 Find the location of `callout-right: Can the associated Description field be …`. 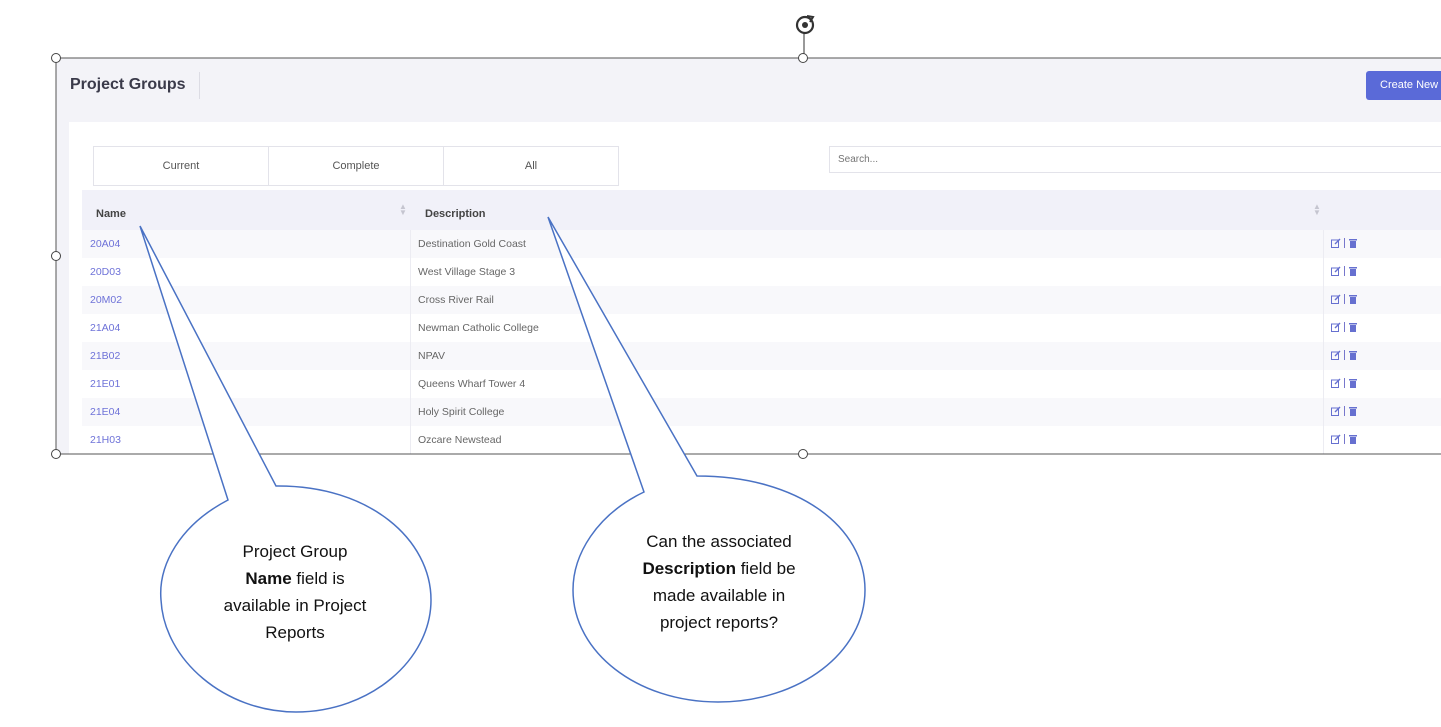

callout-right: Can the associated Description field be … is located at coordinates (706, 459).